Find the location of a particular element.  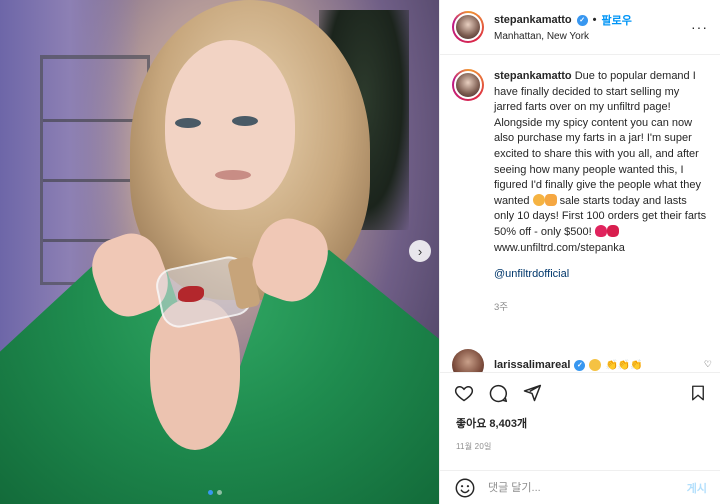

jar-contents is located at coordinates (191, 294).